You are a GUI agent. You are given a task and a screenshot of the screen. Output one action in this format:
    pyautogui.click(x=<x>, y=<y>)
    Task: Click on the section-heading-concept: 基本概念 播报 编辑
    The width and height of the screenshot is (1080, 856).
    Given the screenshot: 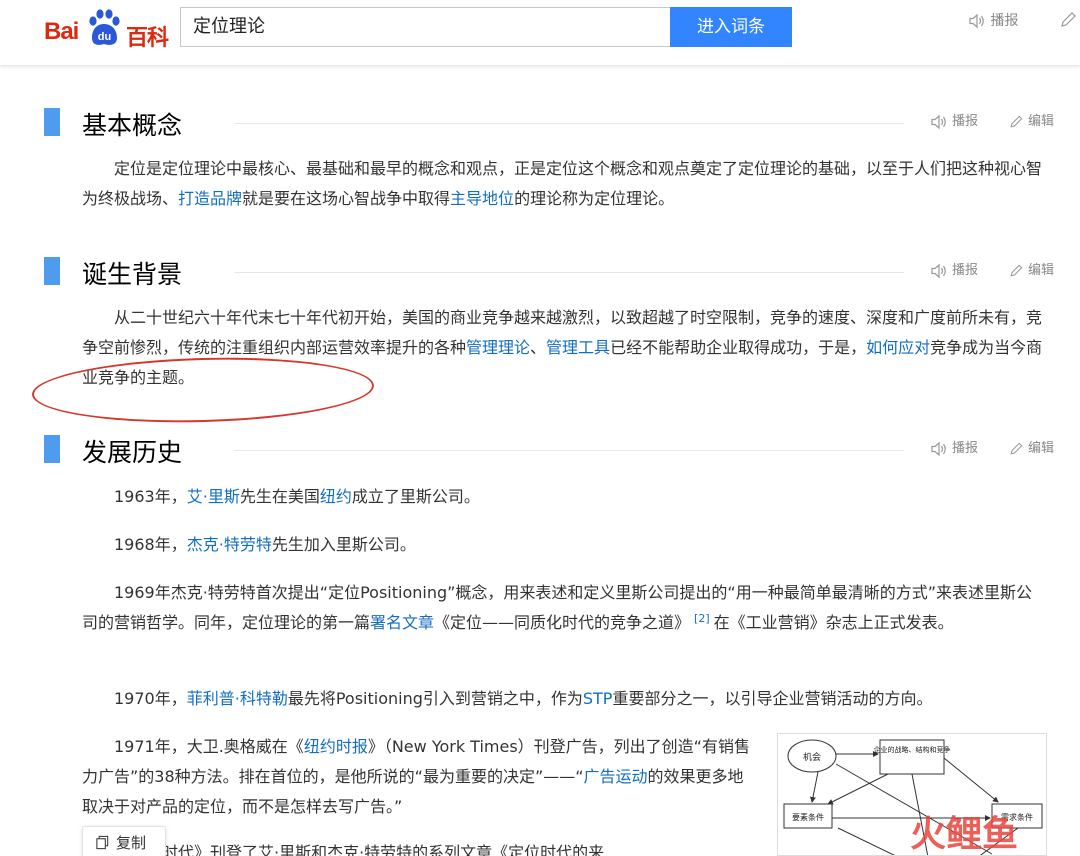 What is the action you would take?
    pyautogui.click(x=549, y=124)
    